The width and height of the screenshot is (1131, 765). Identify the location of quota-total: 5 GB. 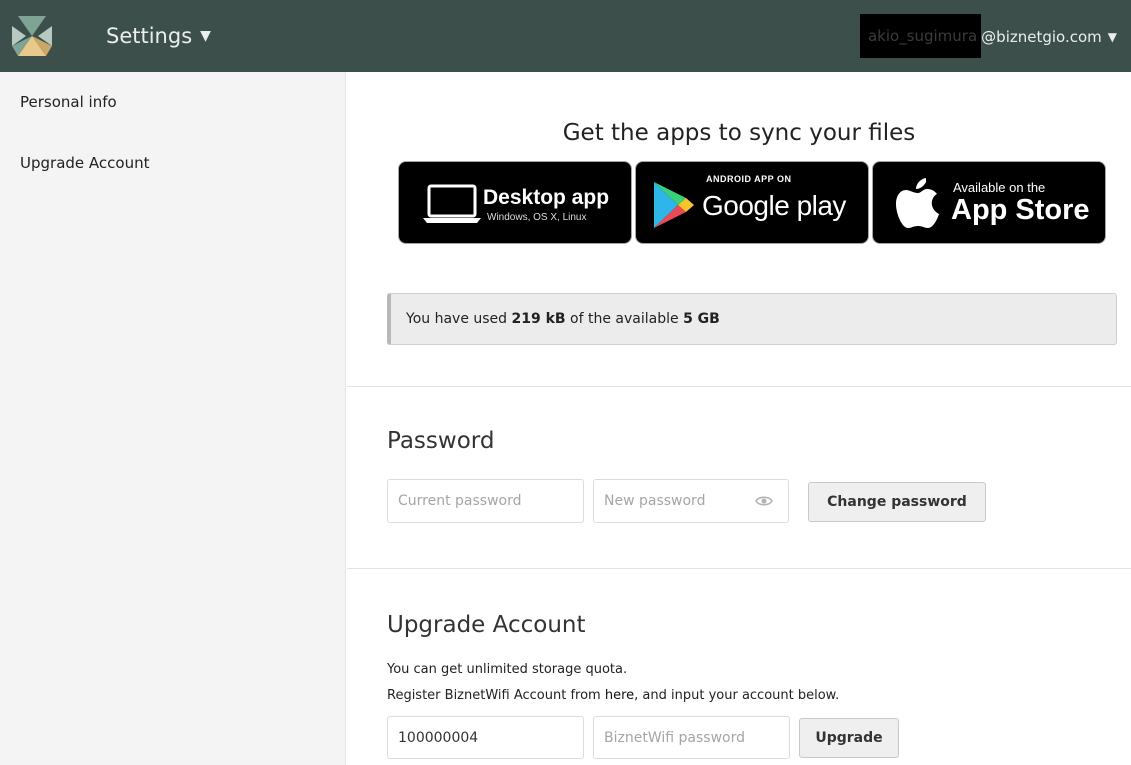
(701, 319).